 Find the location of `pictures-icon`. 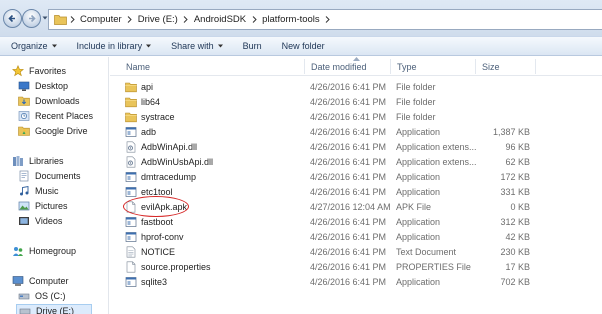

pictures-icon is located at coordinates (24, 206).